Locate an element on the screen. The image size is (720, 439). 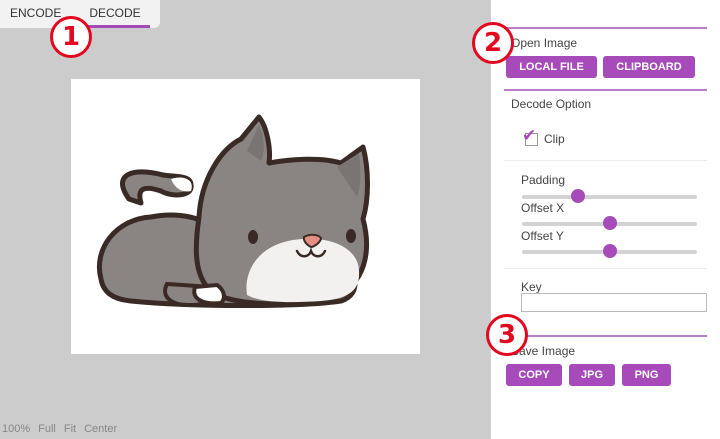
clipboard-button: CLIPBOARD is located at coordinates (649, 67).